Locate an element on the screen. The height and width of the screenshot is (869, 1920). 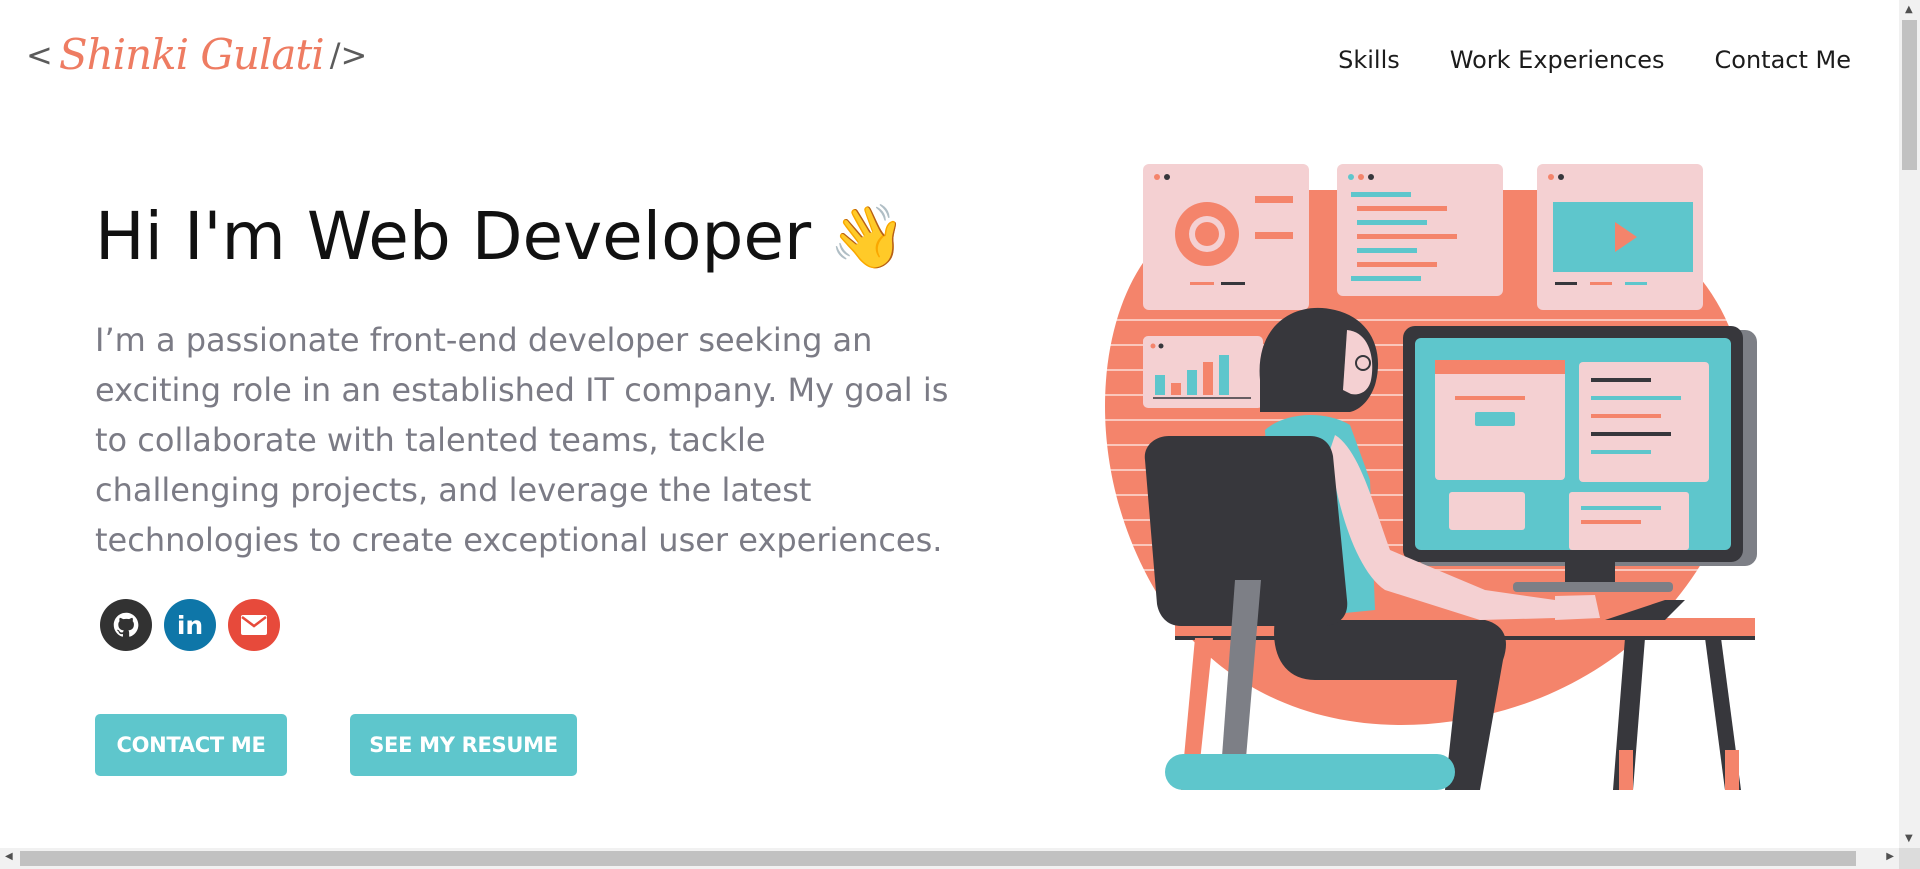
scroll-down-arrow-icon: ▼ is located at coordinates (1909, 838).